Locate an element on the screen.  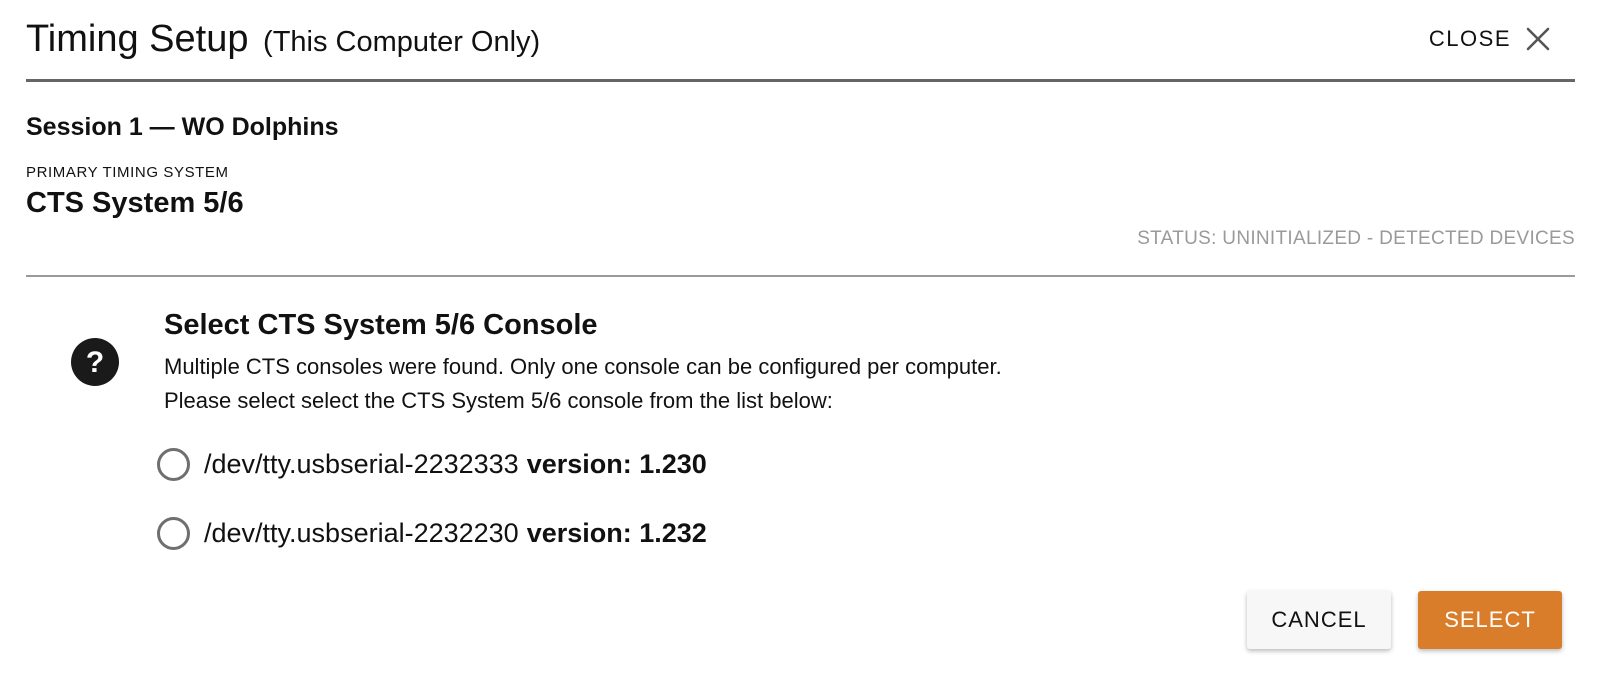
console-option: /dev/tty.usbserial-2232230 version: 1.232 is located at coordinates (432, 533).